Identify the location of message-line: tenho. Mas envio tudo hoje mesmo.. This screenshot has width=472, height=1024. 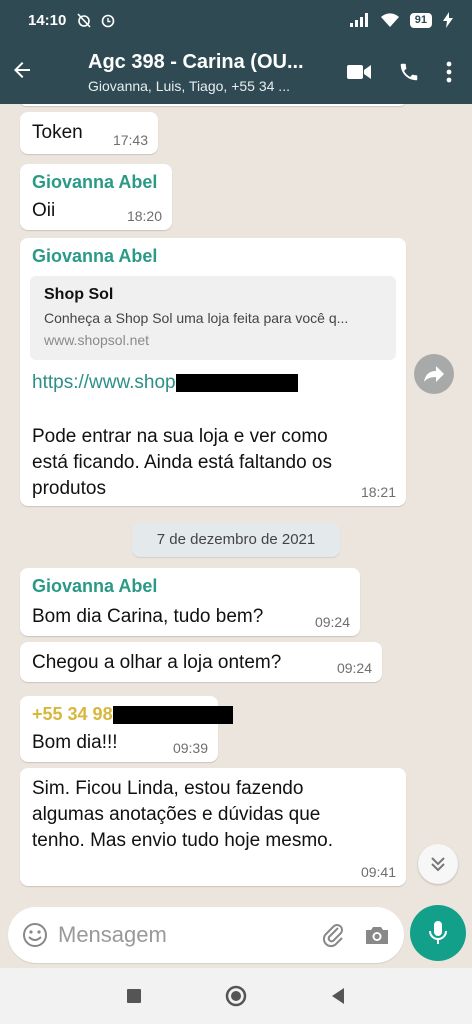
(183, 840).